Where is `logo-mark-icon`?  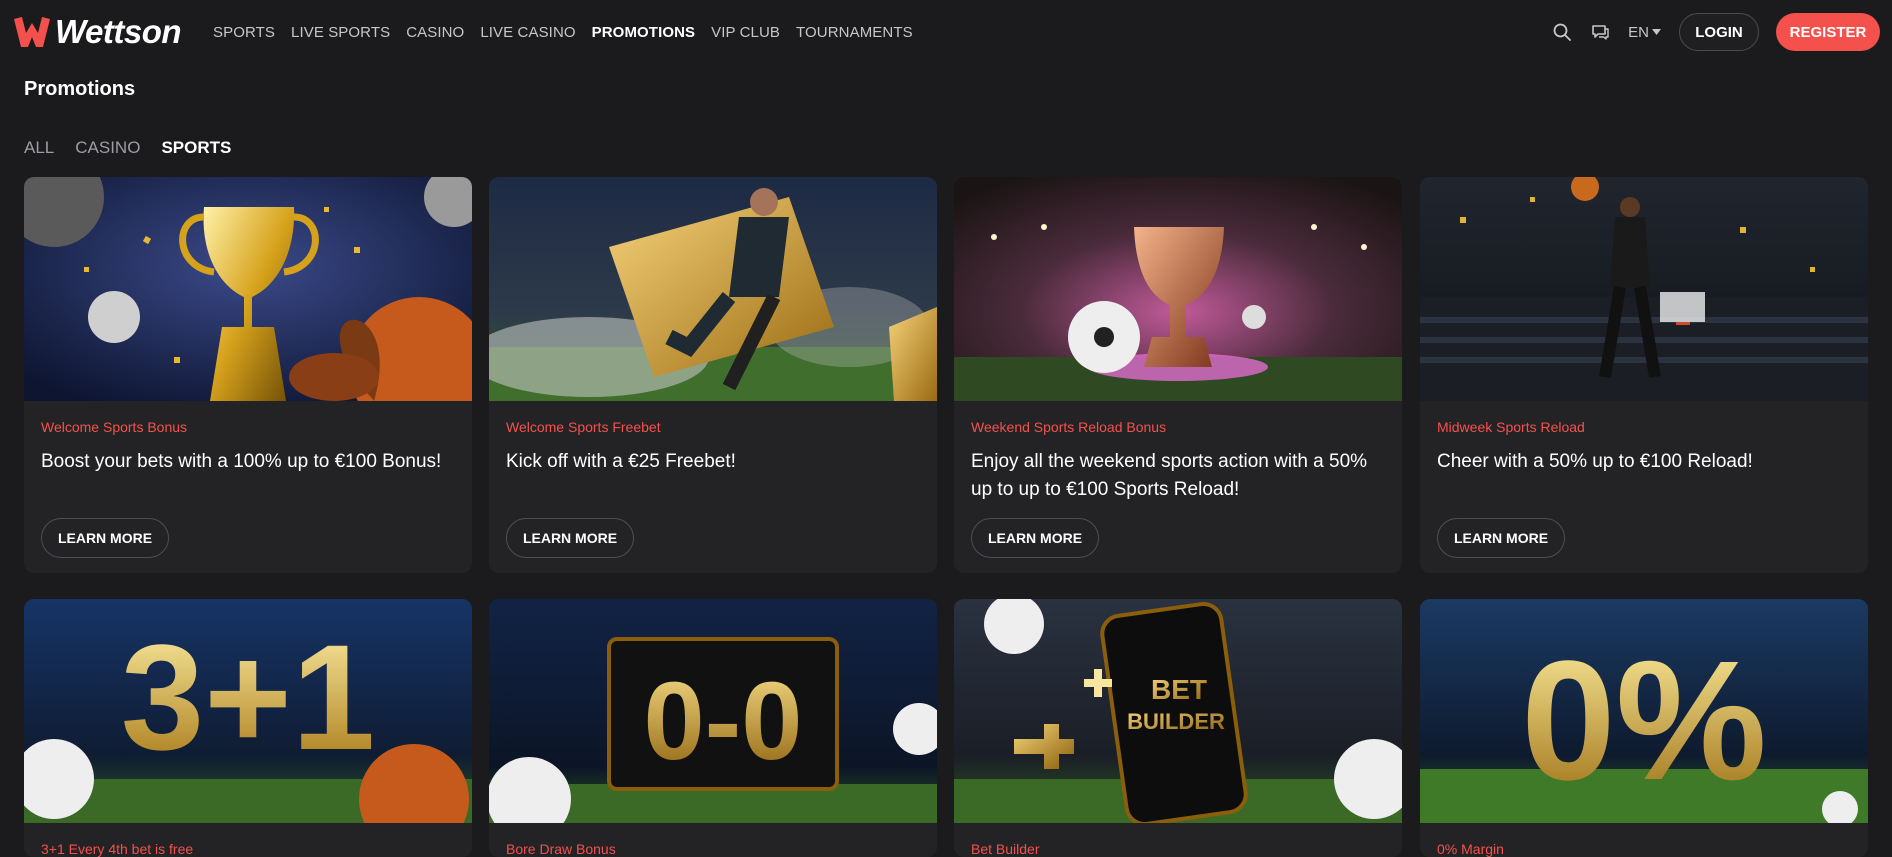
logo-mark-icon is located at coordinates (32, 32).